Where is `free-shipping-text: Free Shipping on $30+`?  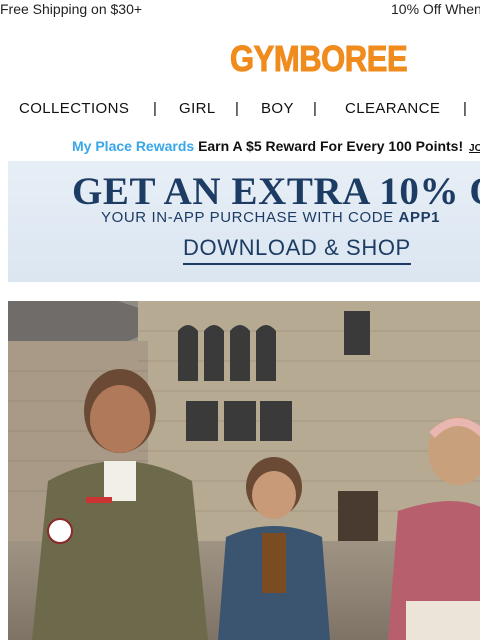 free-shipping-text: Free Shipping on $30+ is located at coordinates (71, 9).